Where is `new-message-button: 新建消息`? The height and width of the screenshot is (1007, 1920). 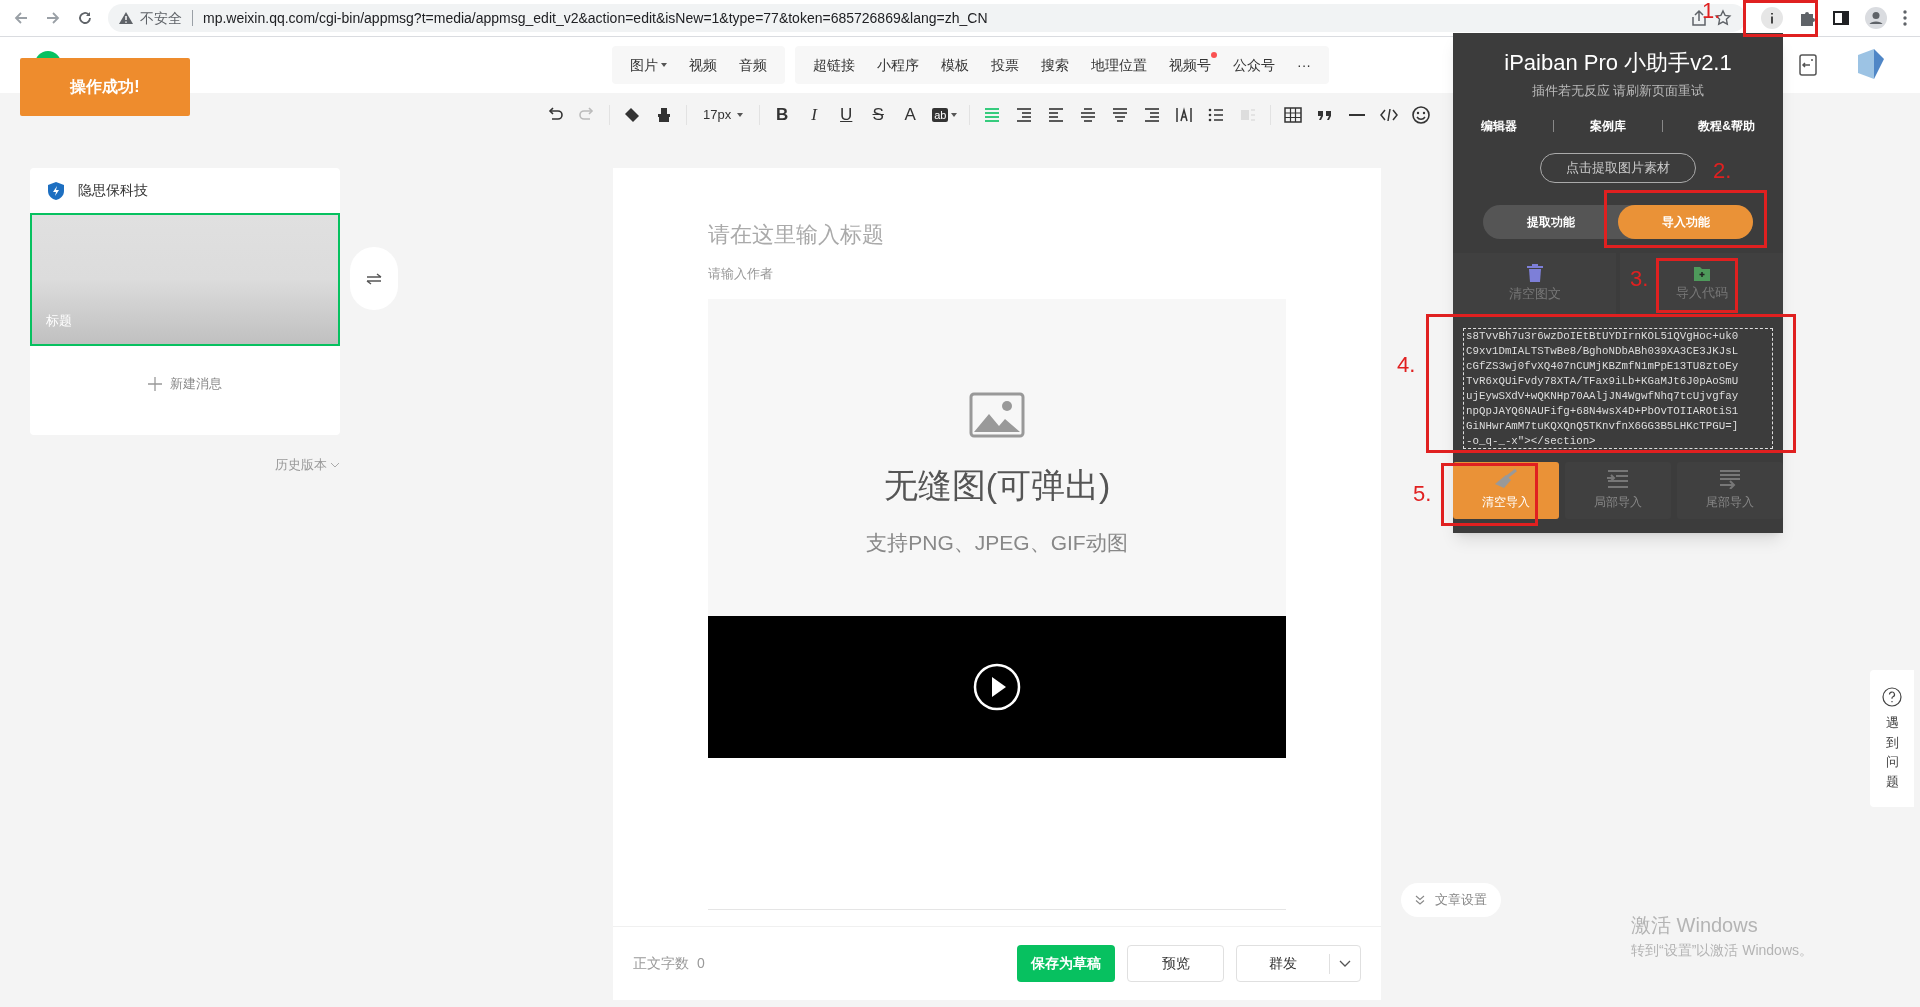
new-message-button: 新建消息 is located at coordinates (185, 384).